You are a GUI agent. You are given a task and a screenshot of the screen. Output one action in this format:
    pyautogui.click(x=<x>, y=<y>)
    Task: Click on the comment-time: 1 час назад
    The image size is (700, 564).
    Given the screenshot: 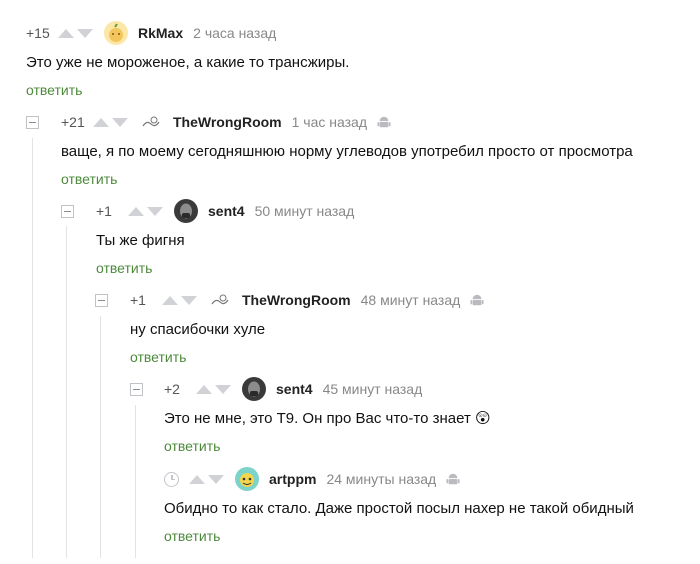 What is the action you would take?
    pyautogui.click(x=329, y=122)
    